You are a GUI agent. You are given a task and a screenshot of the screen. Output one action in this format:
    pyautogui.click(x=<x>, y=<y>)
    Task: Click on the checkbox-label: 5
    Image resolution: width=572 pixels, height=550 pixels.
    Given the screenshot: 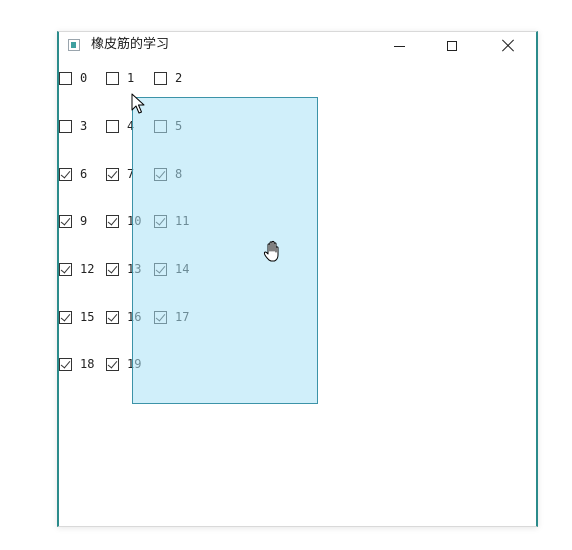 What is the action you would take?
    pyautogui.click(x=179, y=126)
    